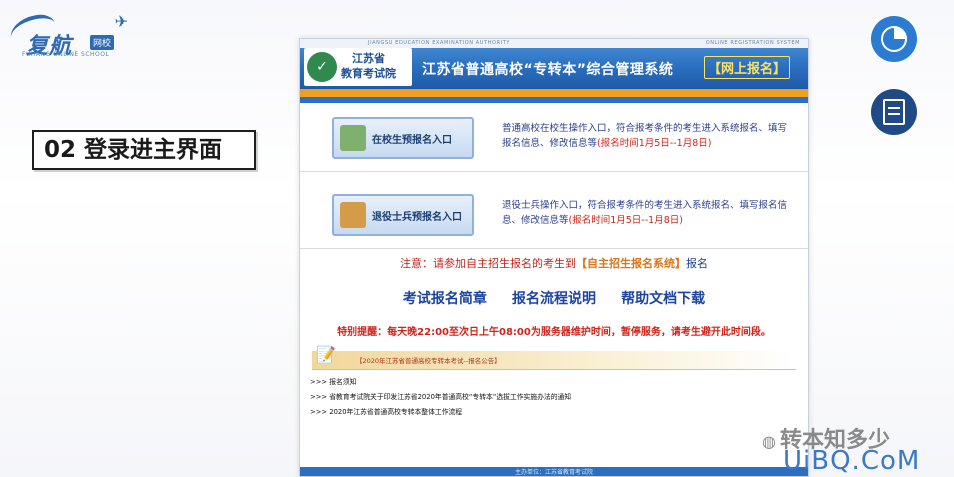 Image resolution: width=954 pixels, height=477 pixels. Describe the element at coordinates (368, 66) in the screenshot. I see `org-name: 江苏省 教育考试院` at that location.